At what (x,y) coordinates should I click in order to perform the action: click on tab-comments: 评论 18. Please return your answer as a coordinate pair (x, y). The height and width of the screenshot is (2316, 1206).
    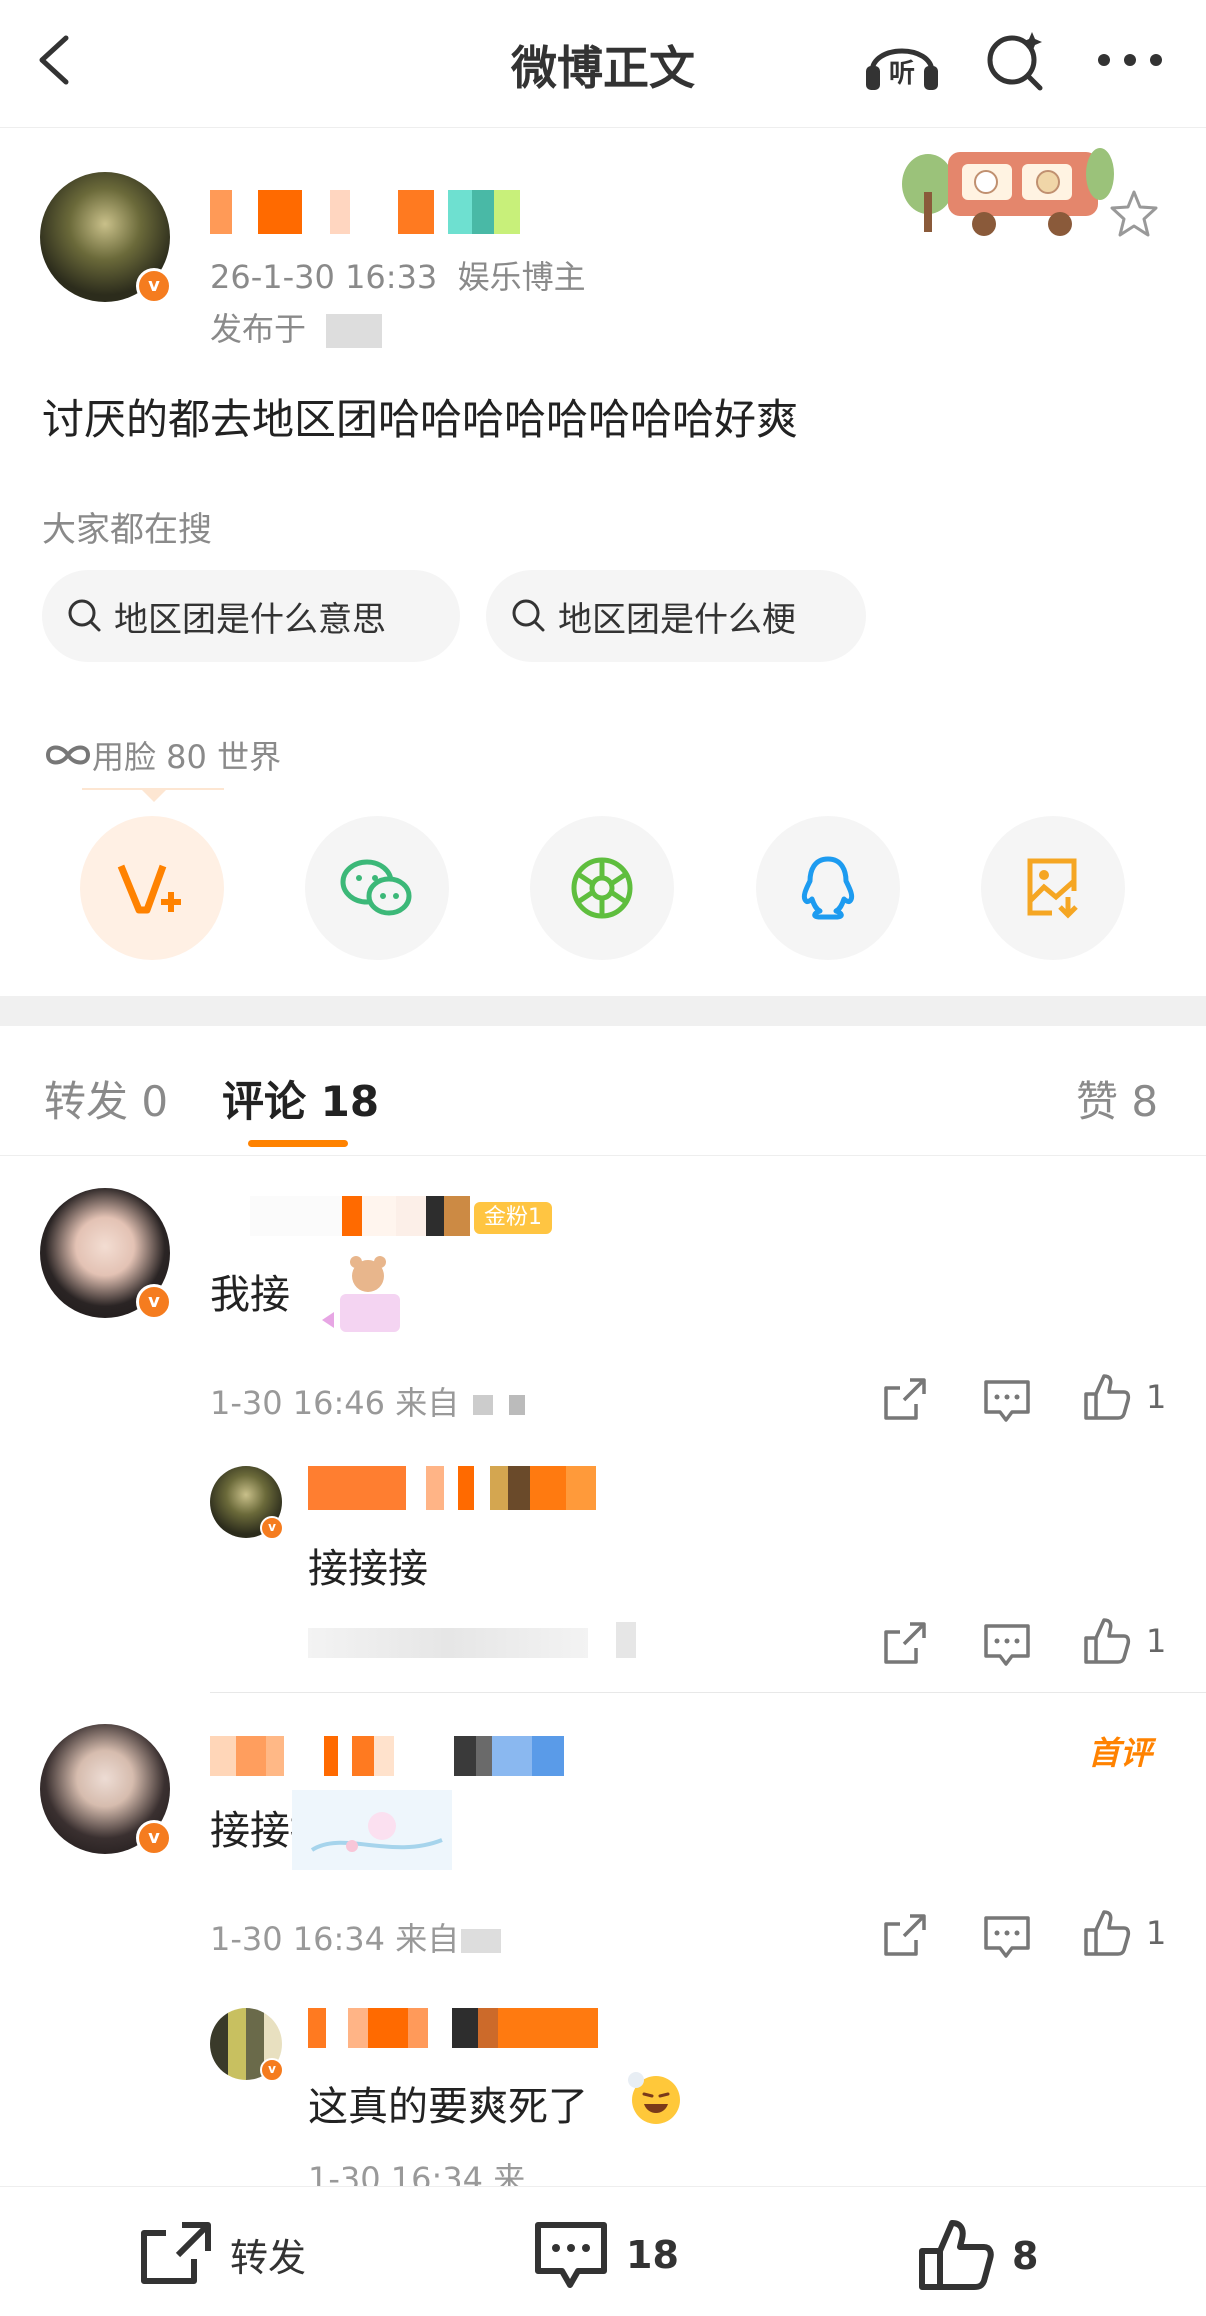
    Looking at the image, I should click on (300, 1098).